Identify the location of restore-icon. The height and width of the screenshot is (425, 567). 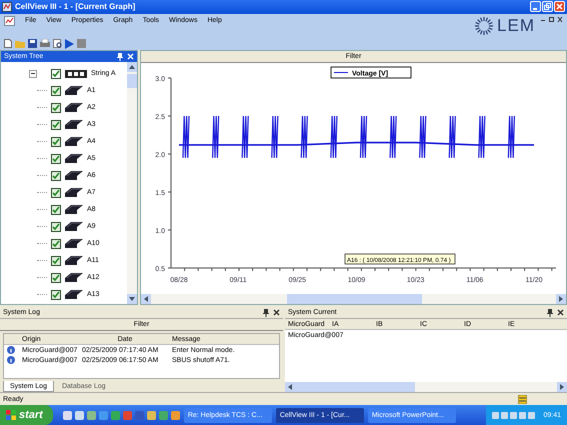
(547, 6).